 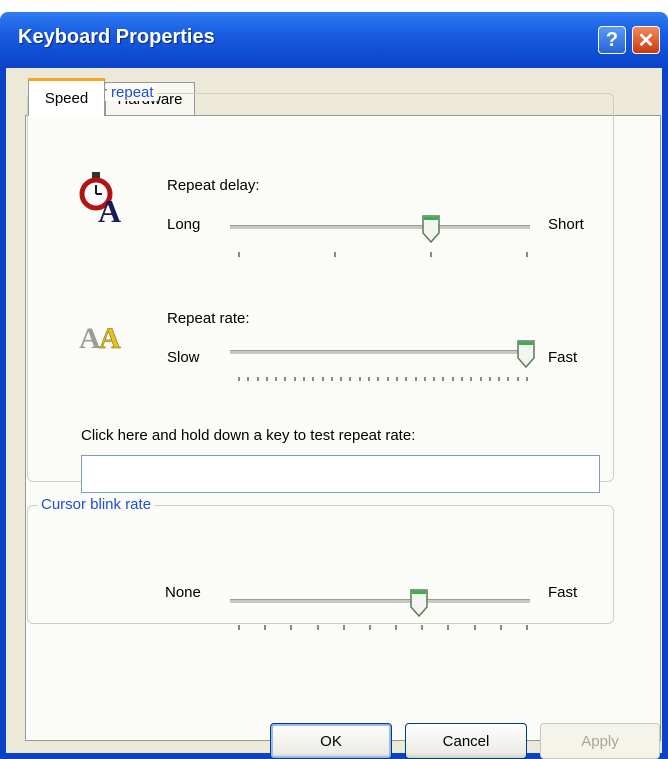 I want to click on title-bar: Keyboard Properties ? ✕, so click(x=334, y=40).